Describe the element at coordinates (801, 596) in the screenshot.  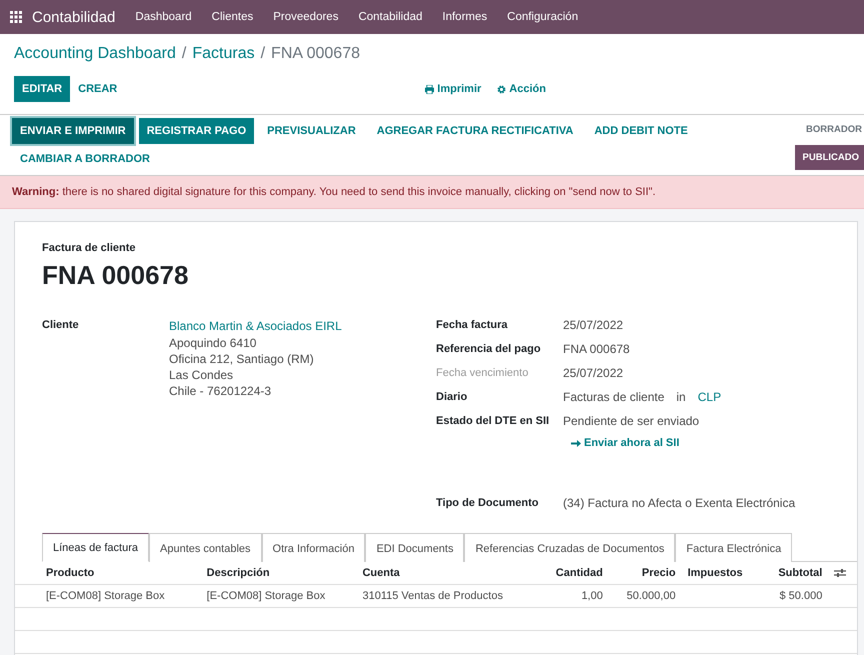
I see `table-cell: $ 50.000` at that location.